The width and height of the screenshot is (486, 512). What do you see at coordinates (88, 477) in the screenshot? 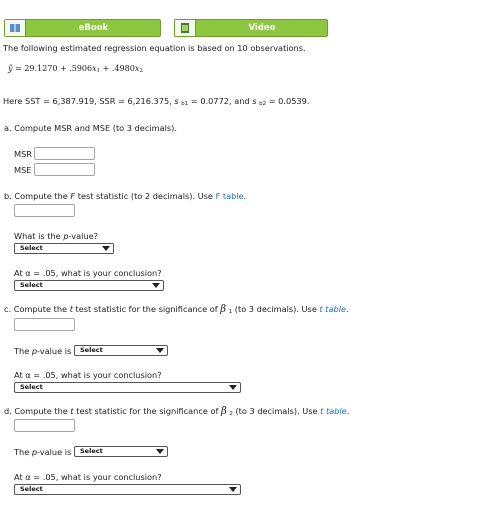
I see `part-d-alpha-question: At α = .05, what is your conclusion?` at bounding box center [88, 477].